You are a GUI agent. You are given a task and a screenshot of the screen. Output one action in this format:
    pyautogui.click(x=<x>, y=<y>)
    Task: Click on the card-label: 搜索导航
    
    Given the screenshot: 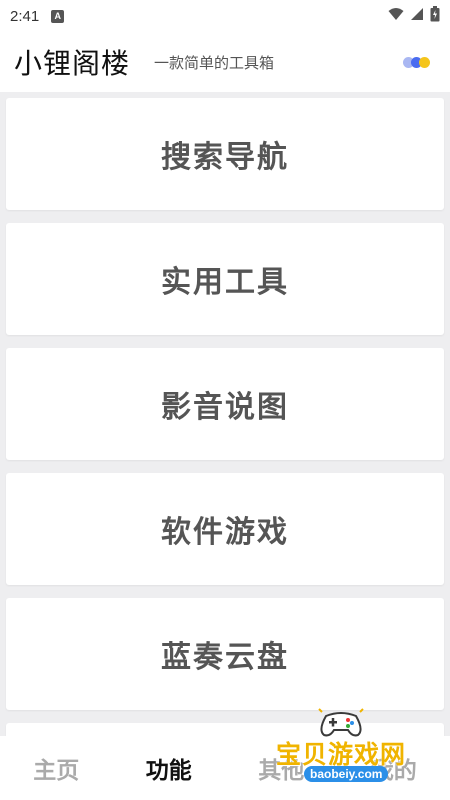 What is the action you would take?
    pyautogui.click(x=225, y=157)
    